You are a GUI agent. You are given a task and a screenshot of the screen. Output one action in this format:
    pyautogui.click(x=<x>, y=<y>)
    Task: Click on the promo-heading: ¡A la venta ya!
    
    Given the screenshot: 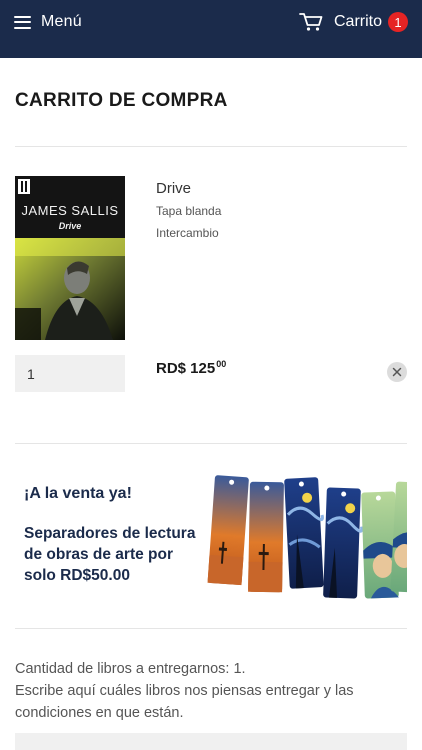 What is the action you would take?
    pyautogui.click(x=78, y=493)
    